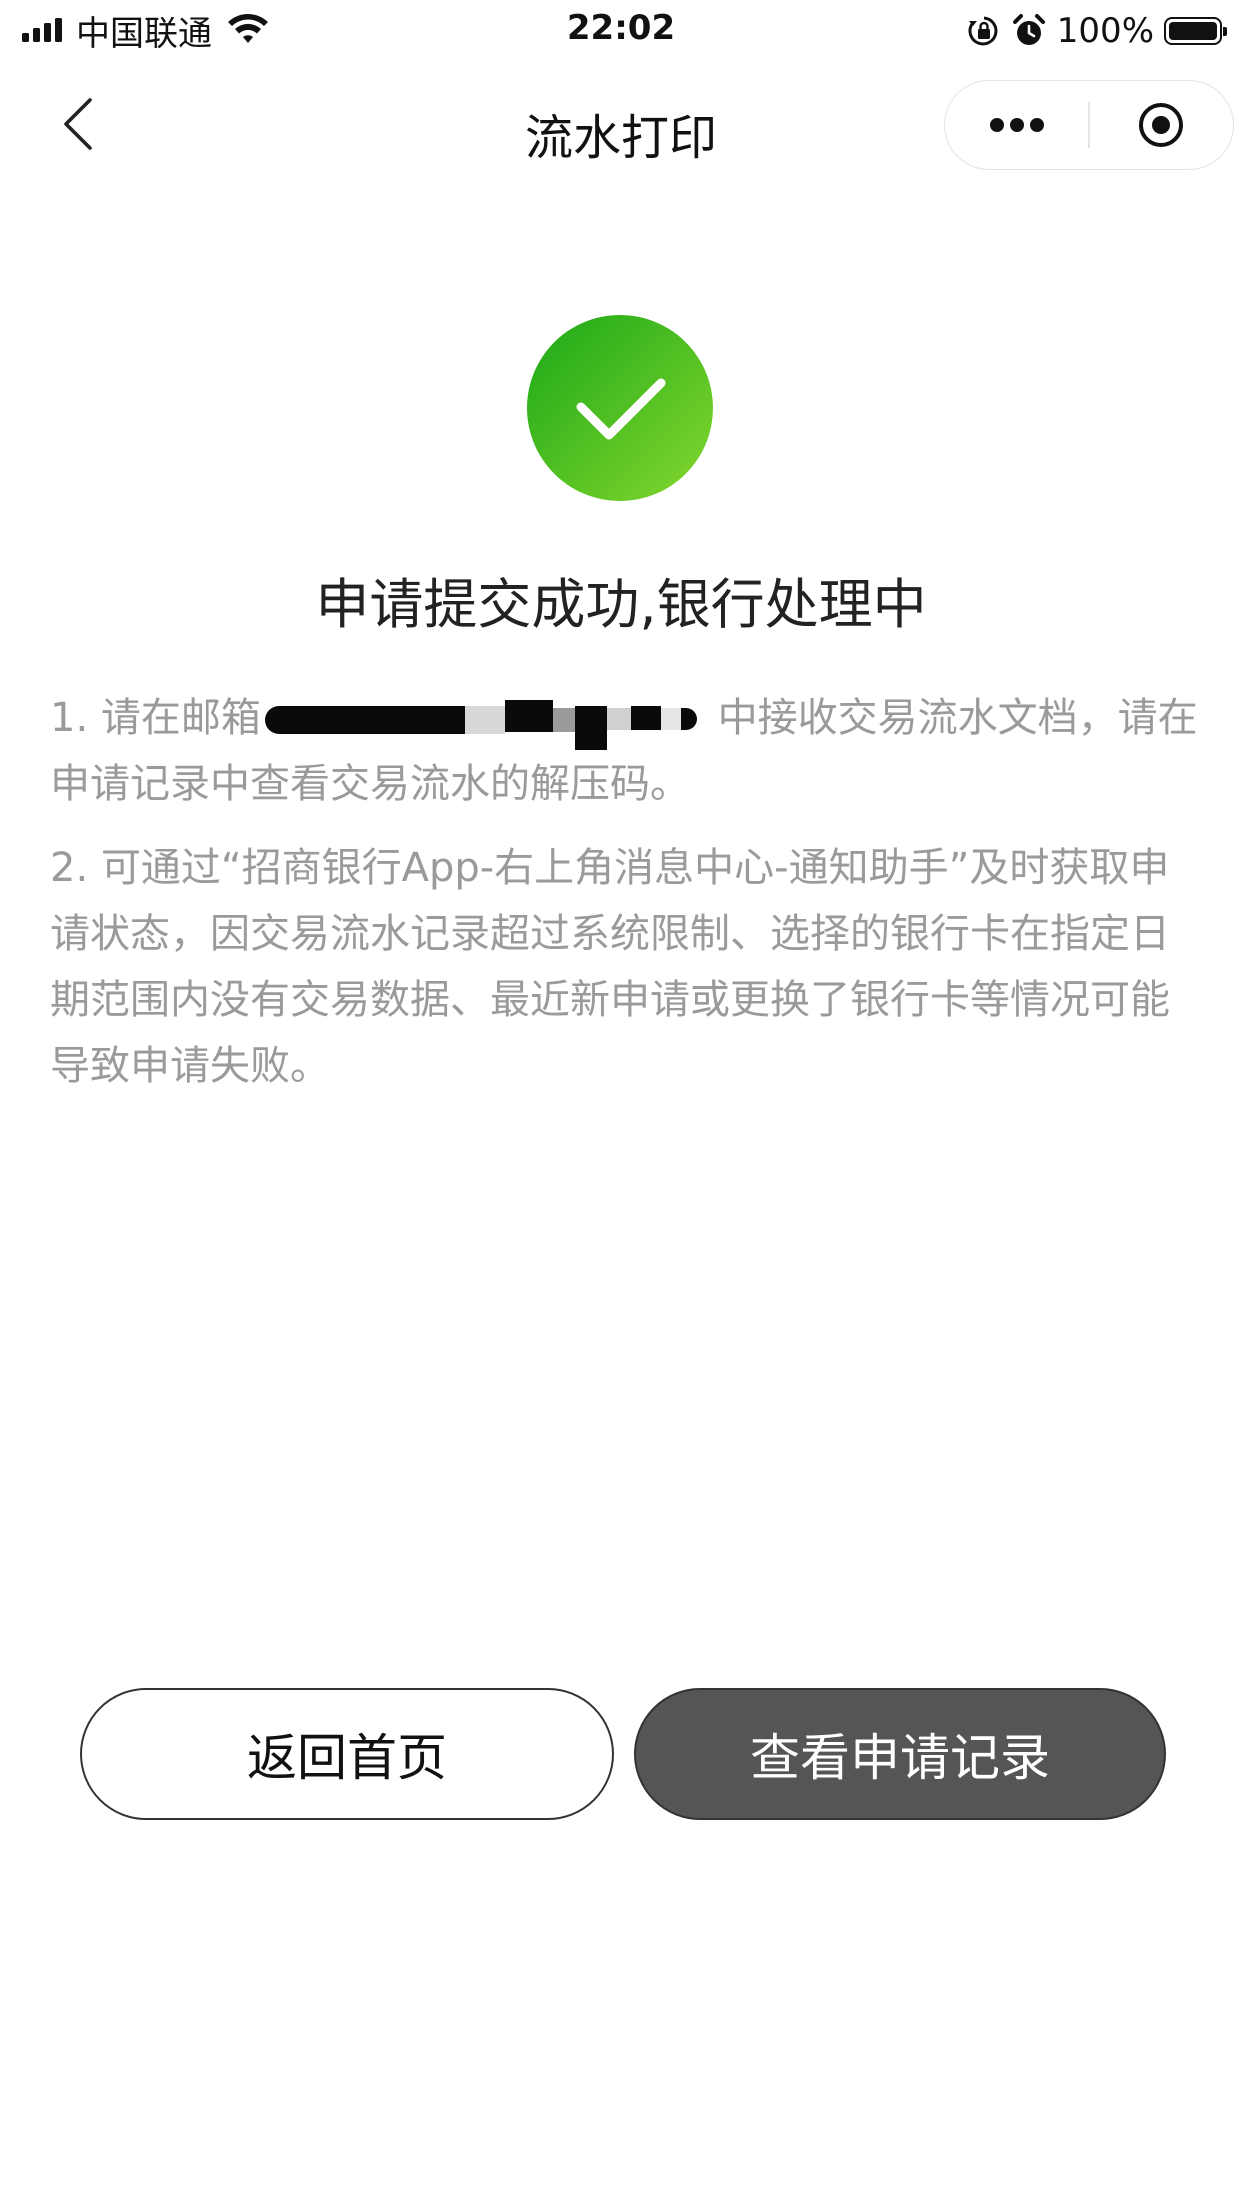 This screenshot has width=1242, height=2208. I want to click on battery-icon, so click(1195, 31).